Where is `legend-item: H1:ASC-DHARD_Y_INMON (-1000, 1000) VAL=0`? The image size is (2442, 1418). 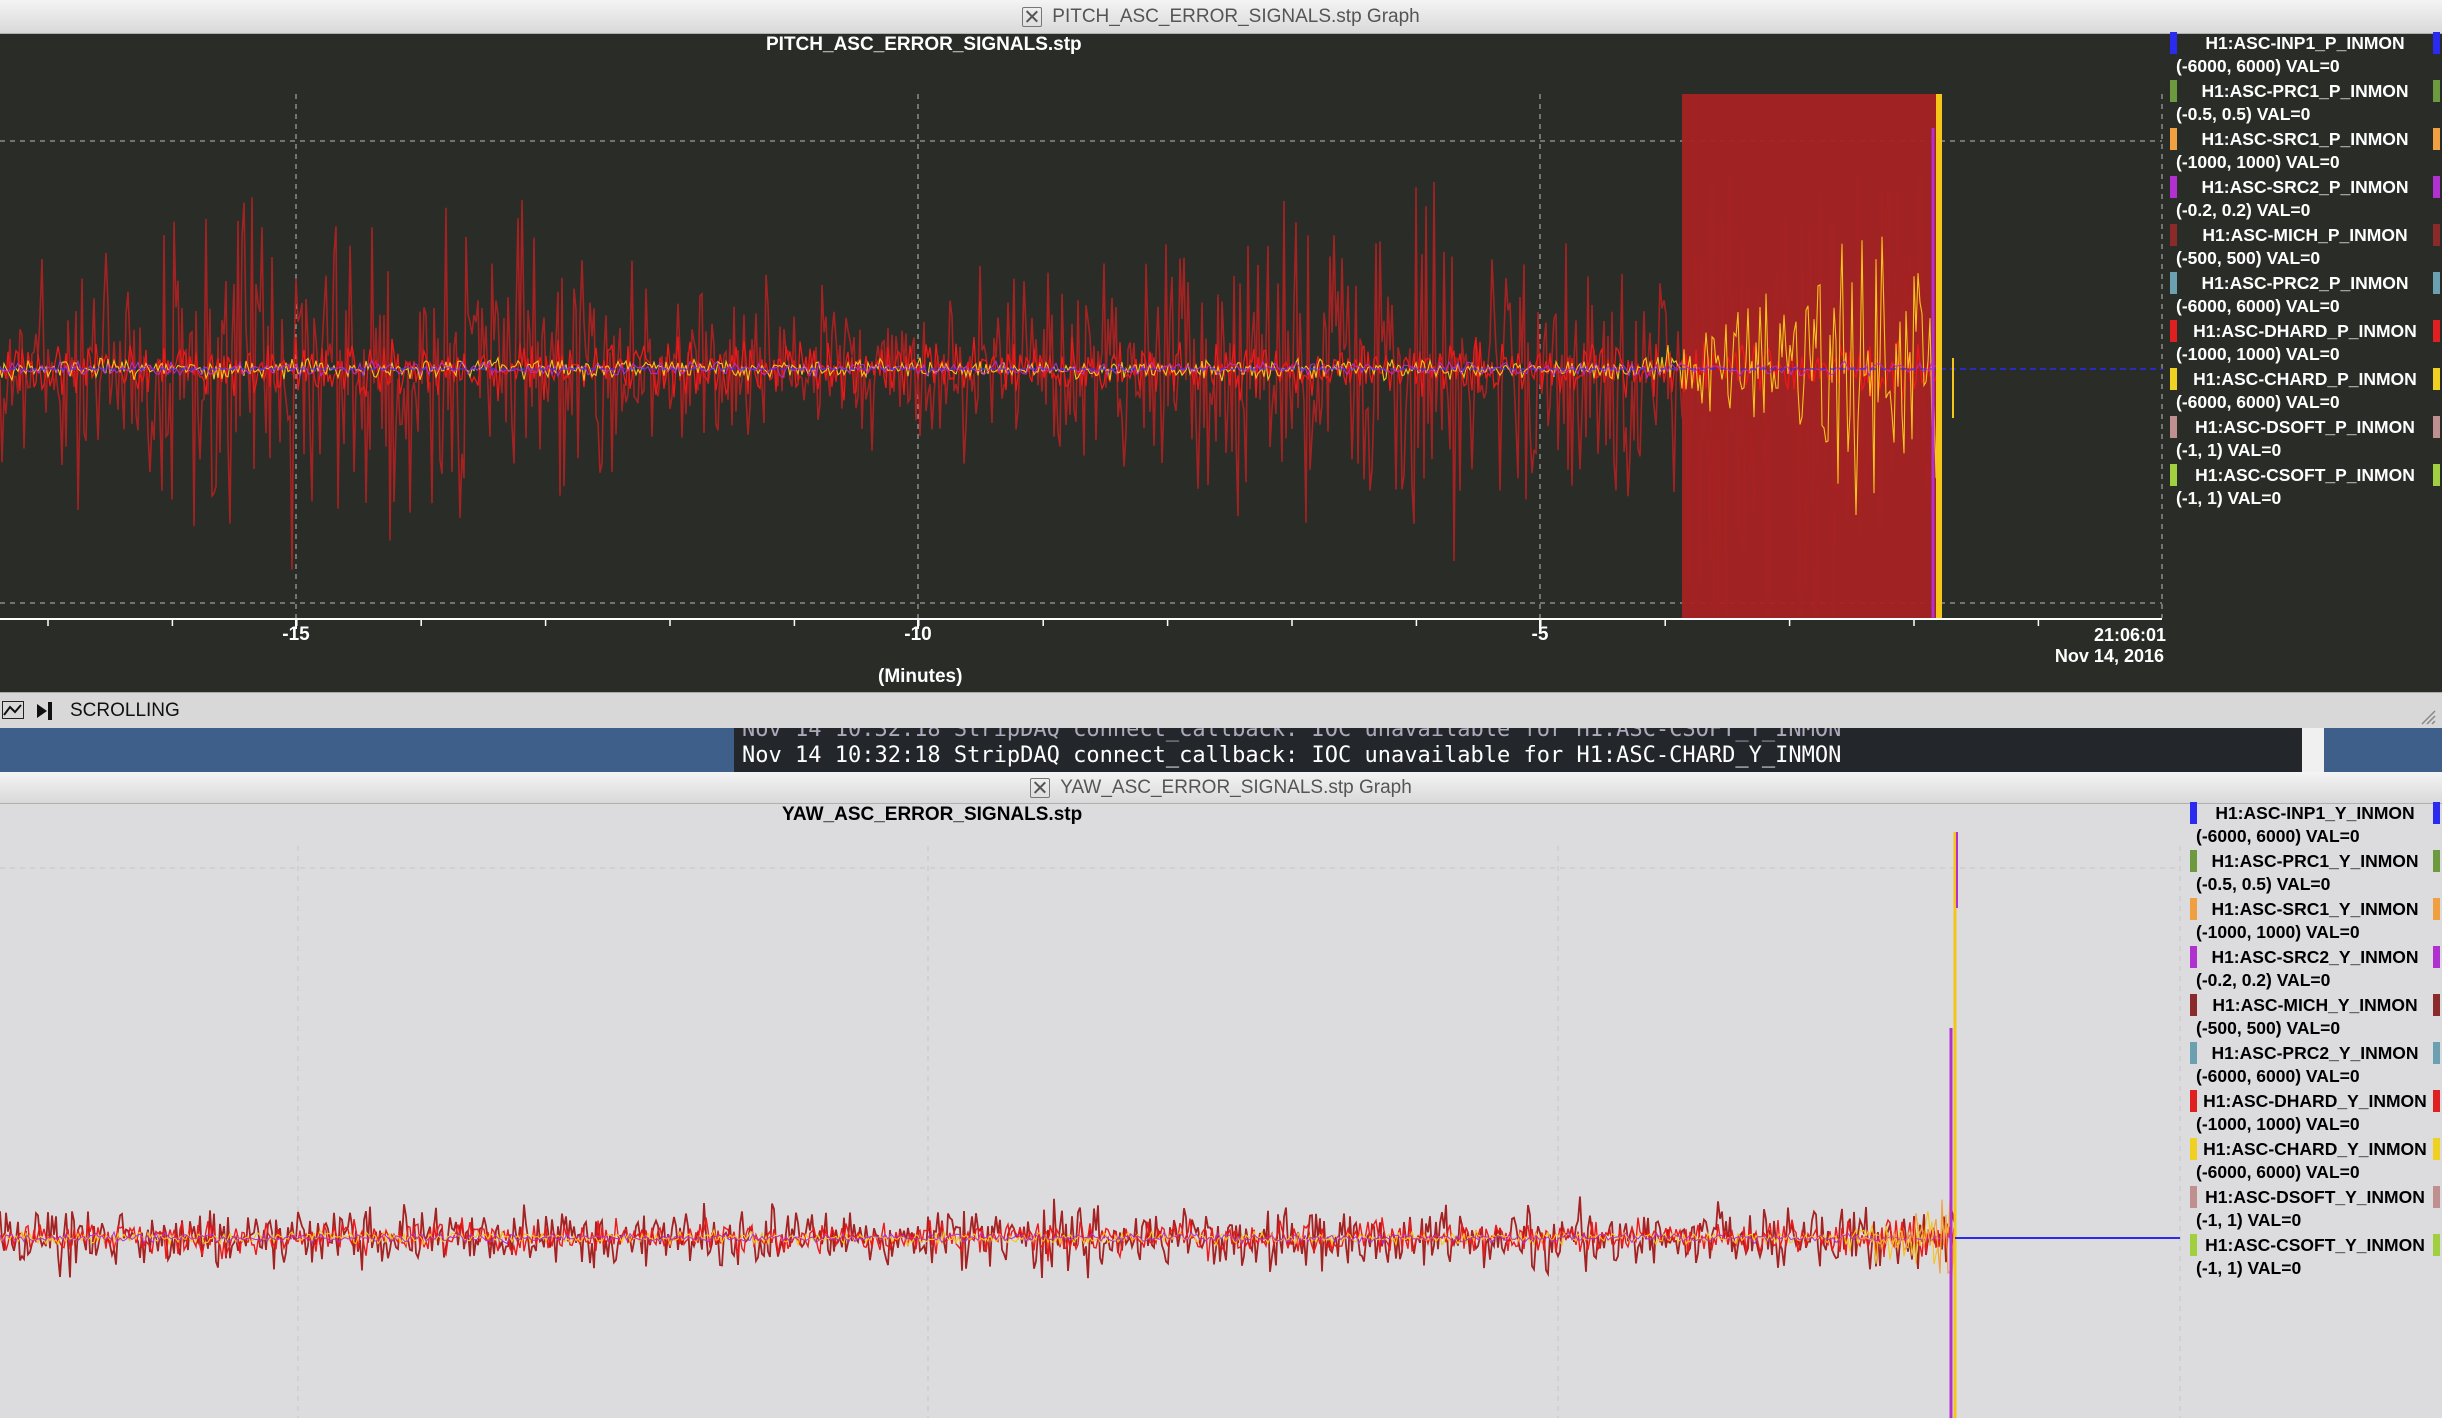 legend-item: H1:ASC-DHARD_Y_INMON (-1000, 1000) VAL=0 is located at coordinates (2315, 1114).